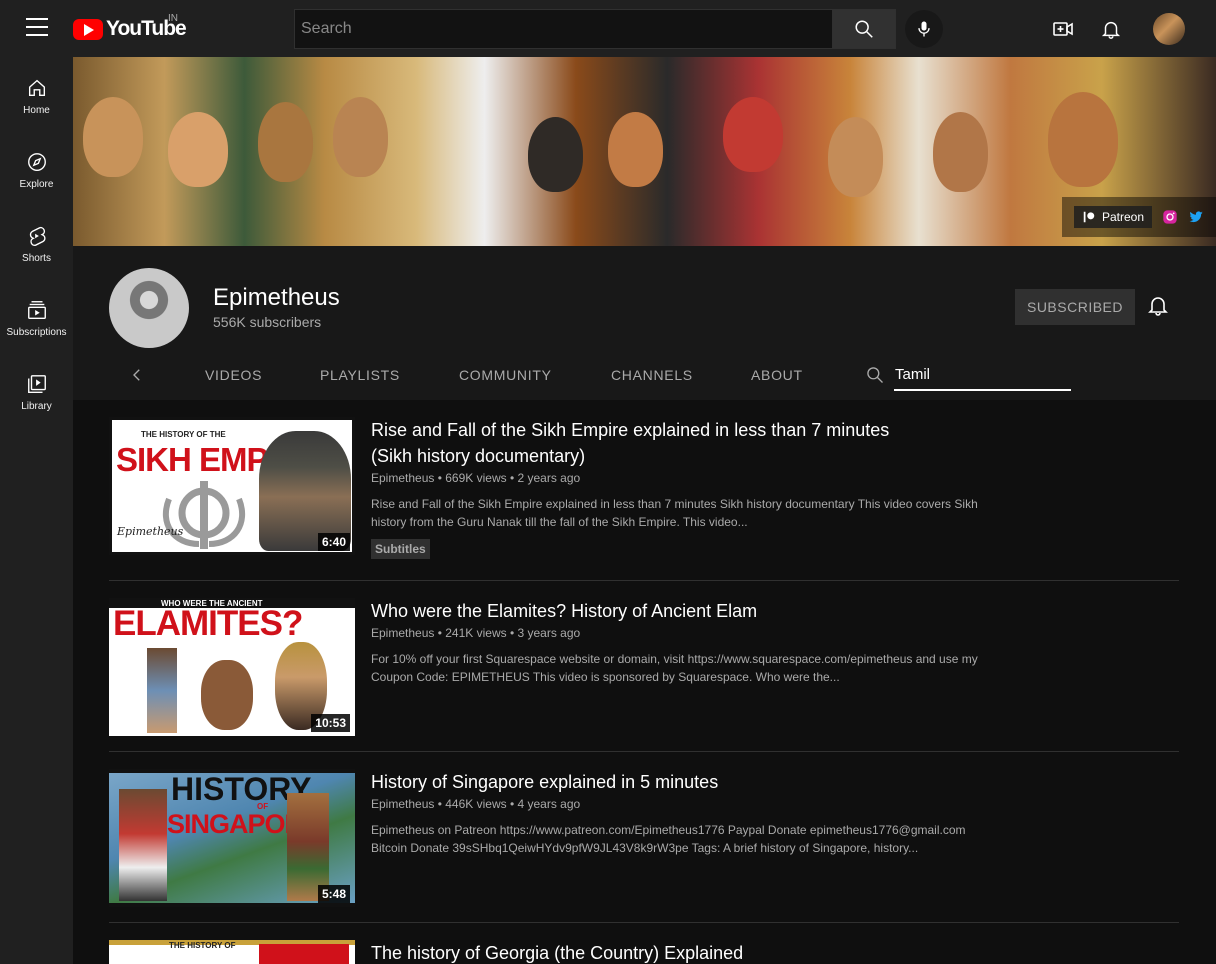  Describe the element at coordinates (652, 375) in the screenshot. I see `tab-channels: CHANNELS` at that location.